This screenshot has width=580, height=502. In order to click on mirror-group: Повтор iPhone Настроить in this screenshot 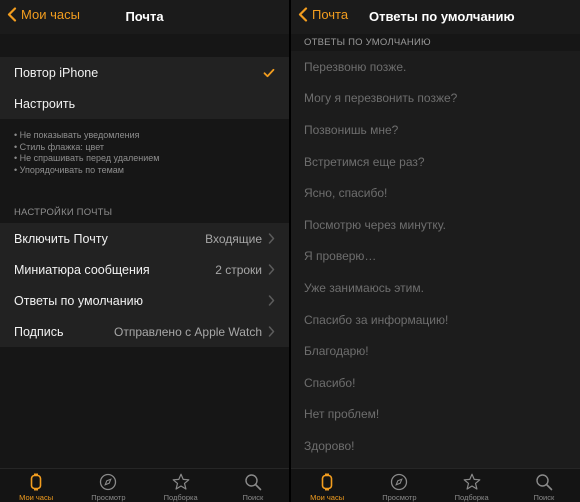, I will do `click(144, 88)`.